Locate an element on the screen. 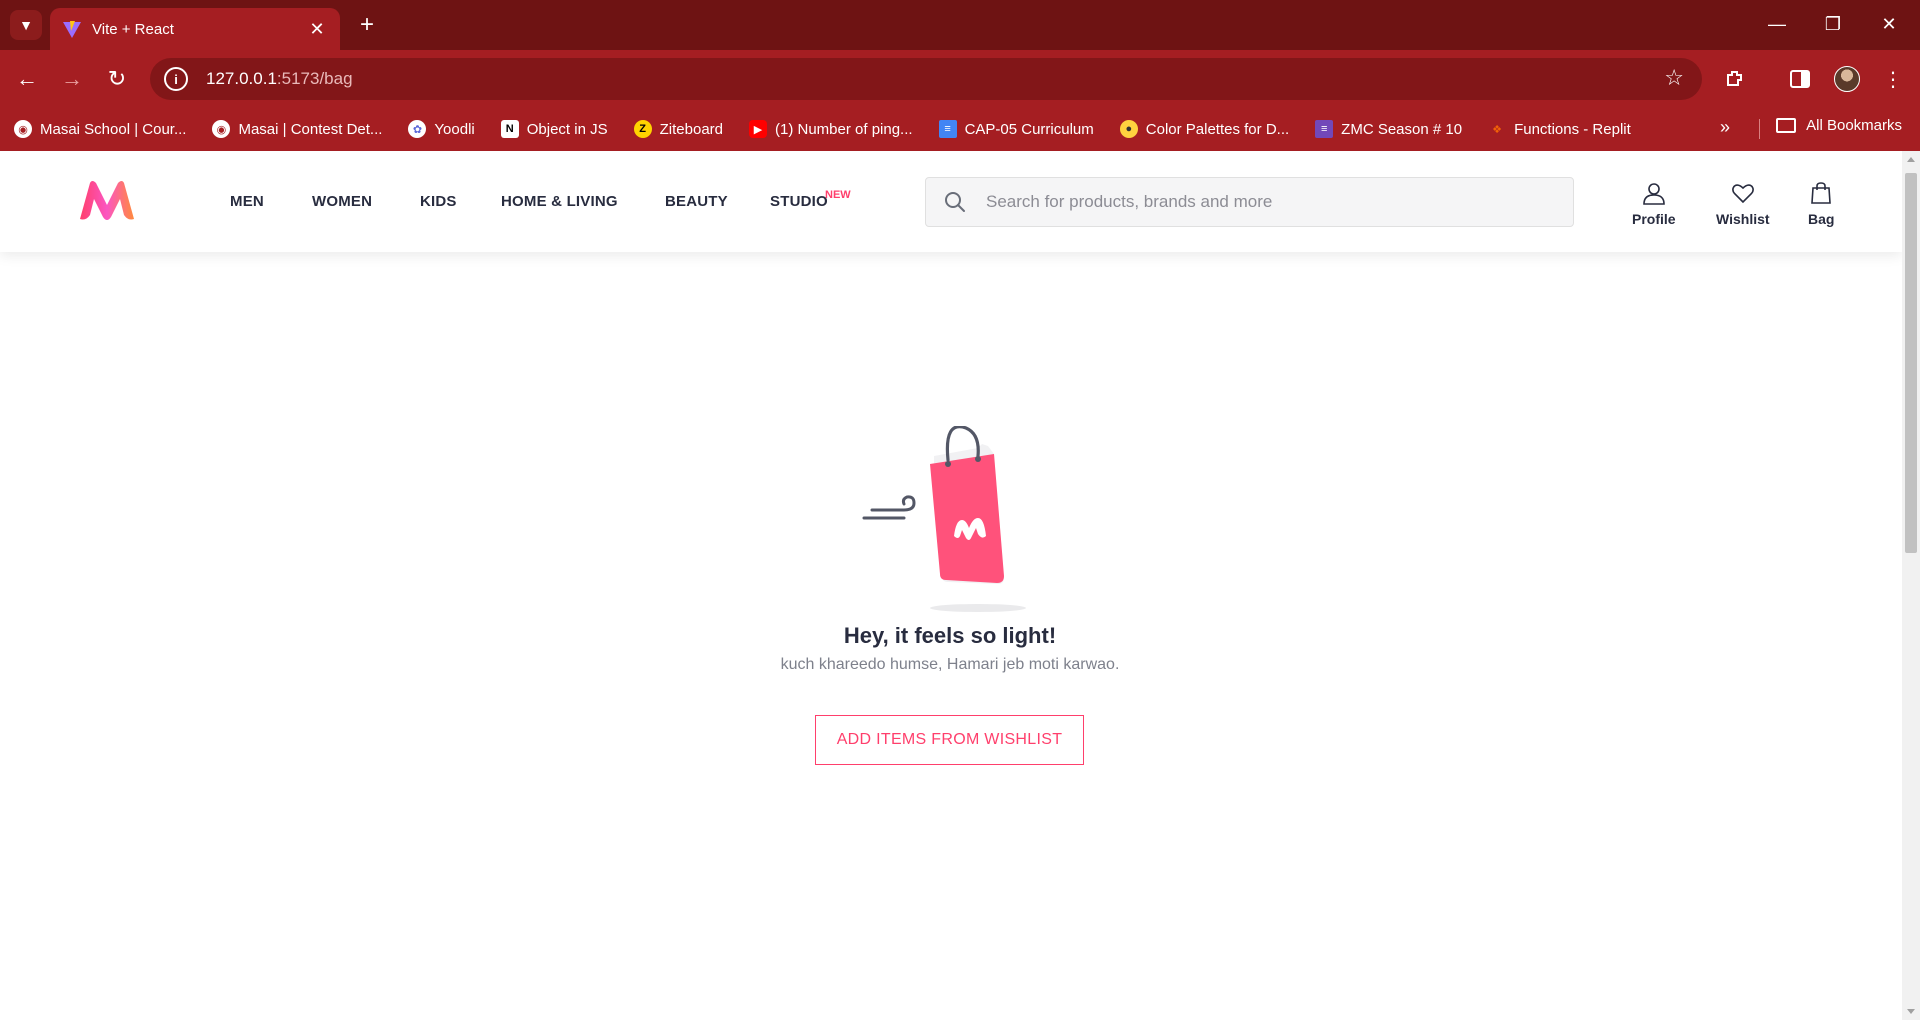 The height and width of the screenshot is (1020, 1920). ziteboard-icon: Z is located at coordinates (642, 129).